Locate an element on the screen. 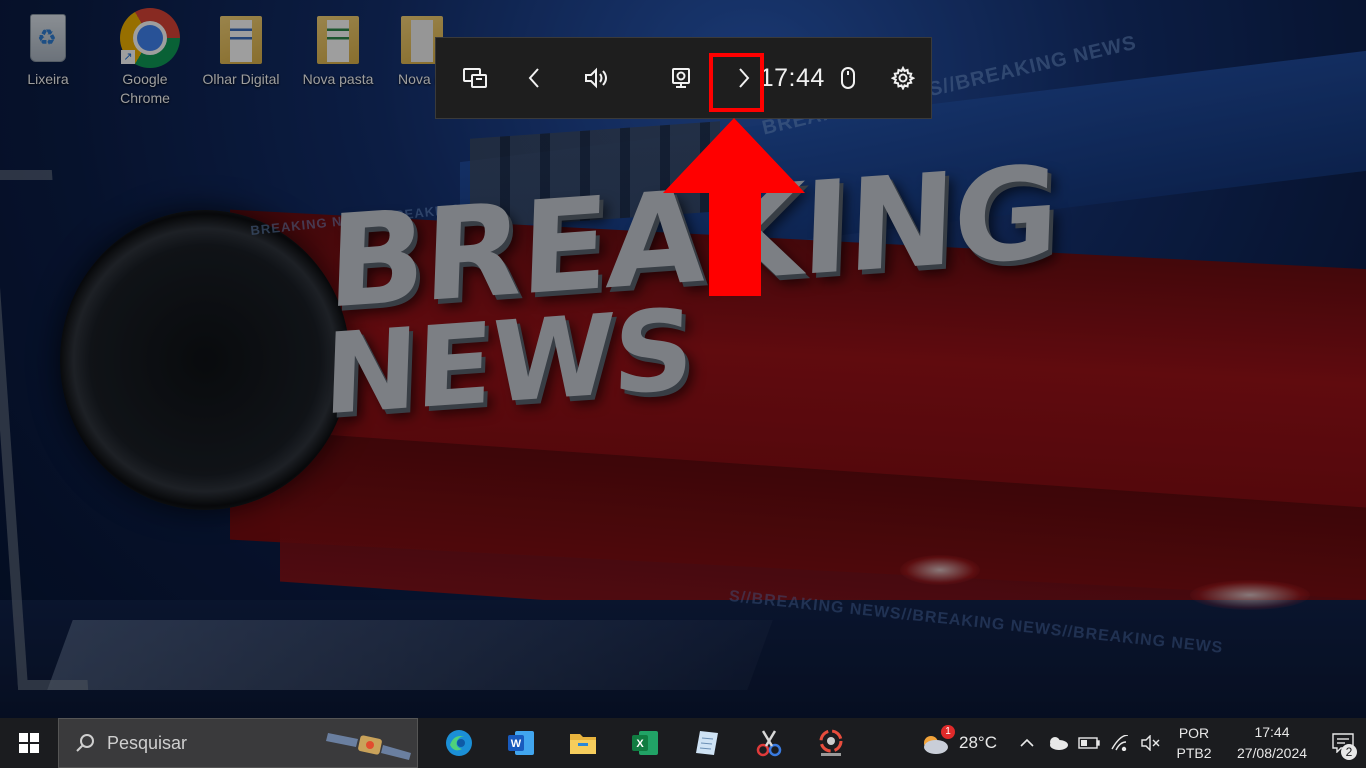 This screenshot has height=768, width=1366. notification-center-button: 2 is located at coordinates (1343, 743).